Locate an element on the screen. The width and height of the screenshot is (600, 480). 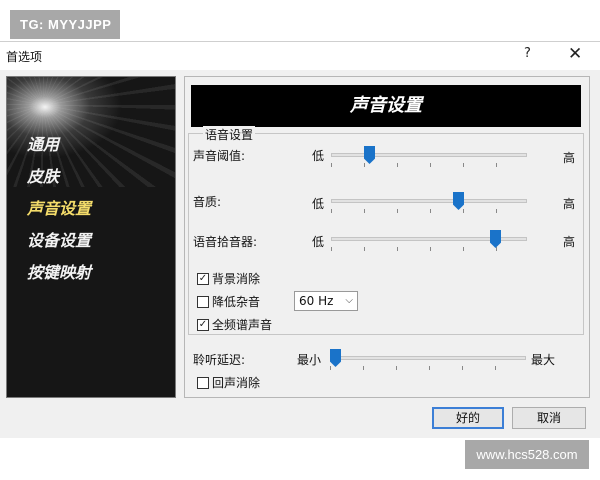
ok-button: 好的 is located at coordinates (468, 418).